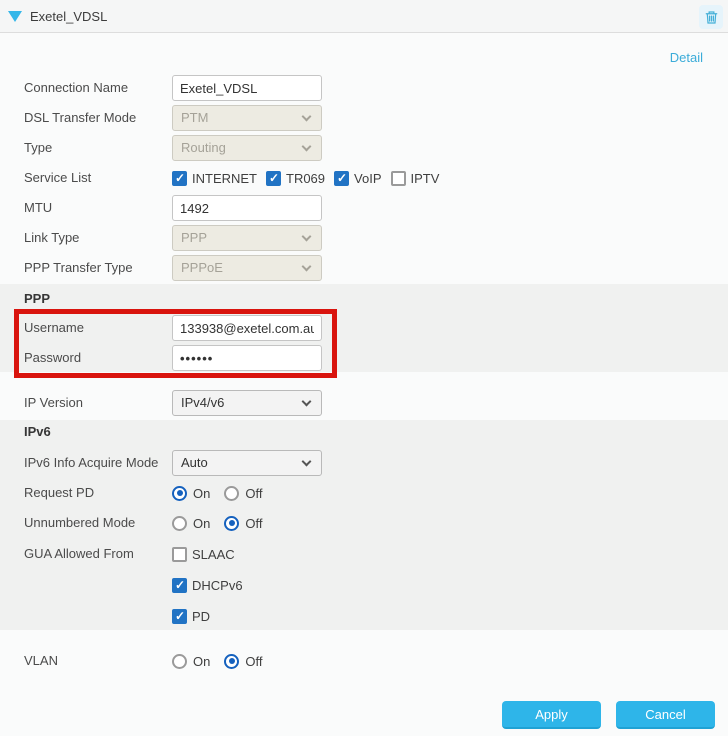  I want to click on iptv-checkbox, so click(398, 178).